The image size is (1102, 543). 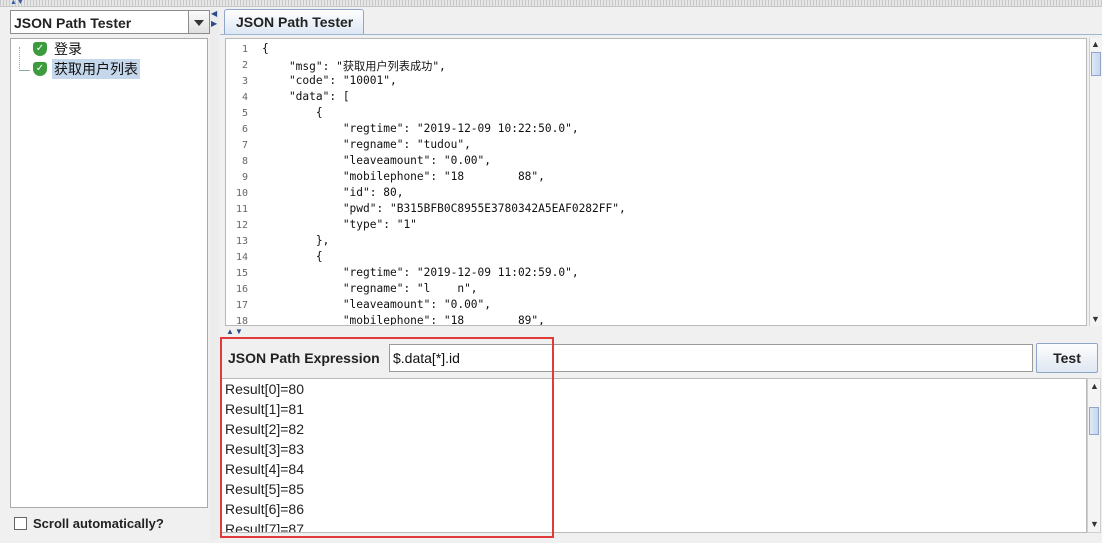 What do you see at coordinates (240, 182) in the screenshot?
I see `line-number-gutter: 1 2 3 4 5 6 7 8 9 10 11 12 13 14 15 16 17 18` at bounding box center [240, 182].